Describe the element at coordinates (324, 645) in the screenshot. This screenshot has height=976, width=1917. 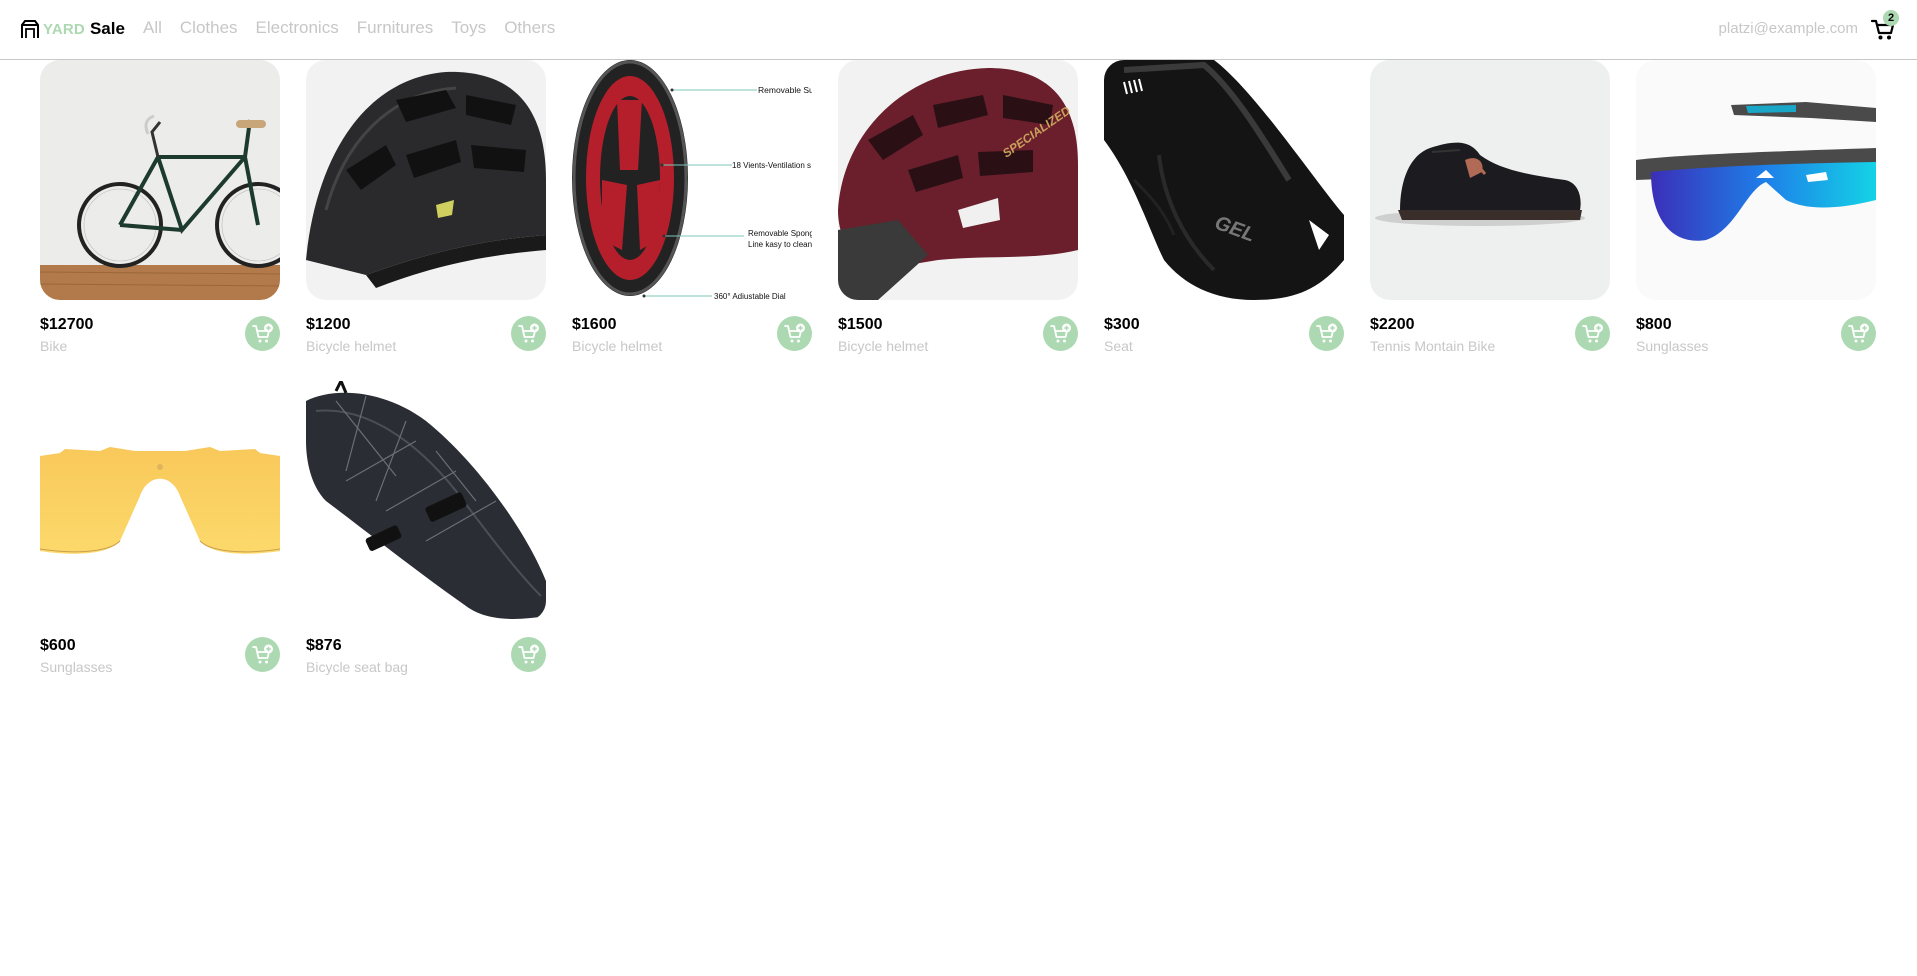
I see `product-price: $876` at that location.